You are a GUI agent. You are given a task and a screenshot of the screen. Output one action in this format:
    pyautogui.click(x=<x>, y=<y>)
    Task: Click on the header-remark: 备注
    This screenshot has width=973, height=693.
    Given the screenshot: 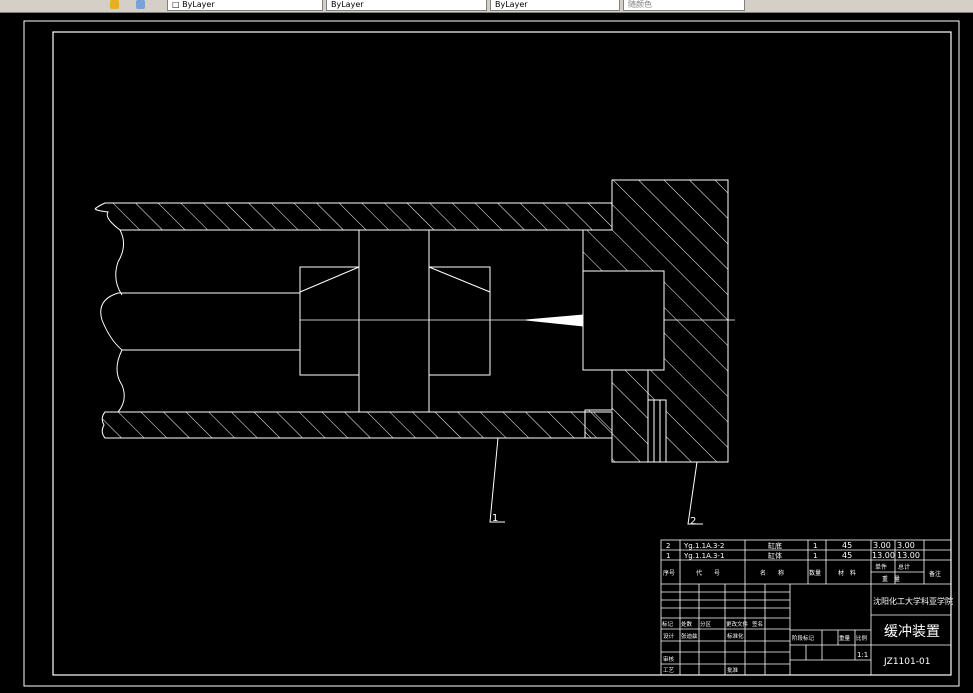 What is the action you would take?
    pyautogui.click(x=935, y=574)
    